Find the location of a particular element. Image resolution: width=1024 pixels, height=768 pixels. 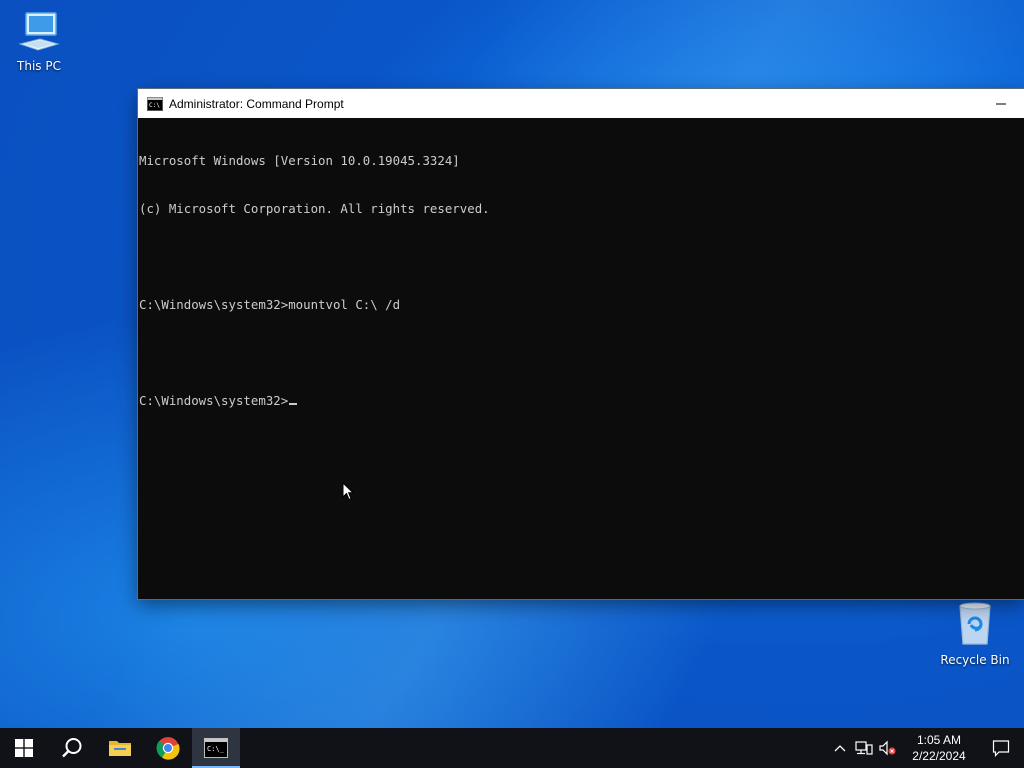

clock-time: 1:05 AM is located at coordinates (939, 740).